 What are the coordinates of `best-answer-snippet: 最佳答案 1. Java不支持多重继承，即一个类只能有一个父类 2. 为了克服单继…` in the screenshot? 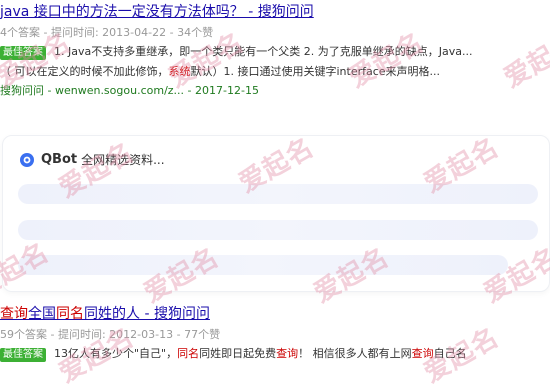 It's located at (275, 62).